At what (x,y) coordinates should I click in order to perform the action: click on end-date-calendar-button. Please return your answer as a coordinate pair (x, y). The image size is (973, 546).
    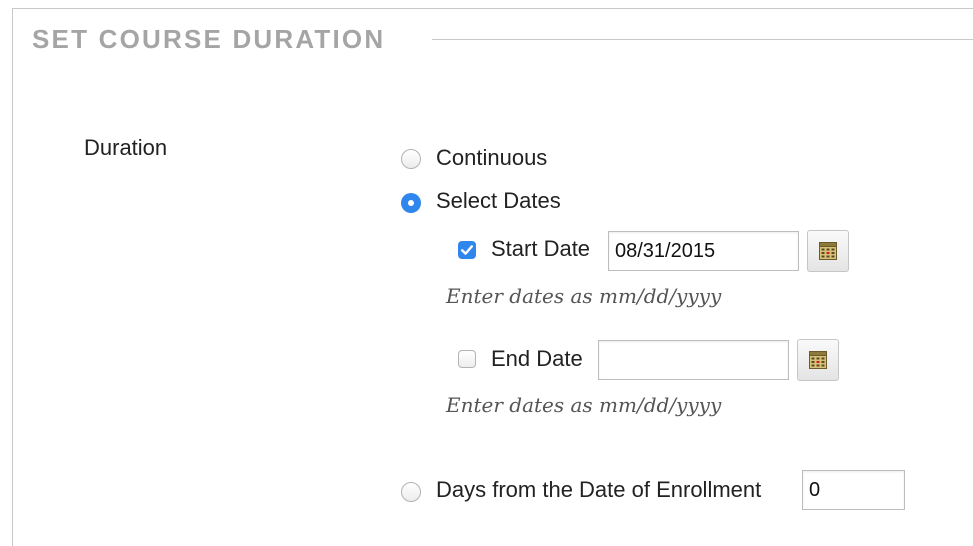
    Looking at the image, I should click on (818, 360).